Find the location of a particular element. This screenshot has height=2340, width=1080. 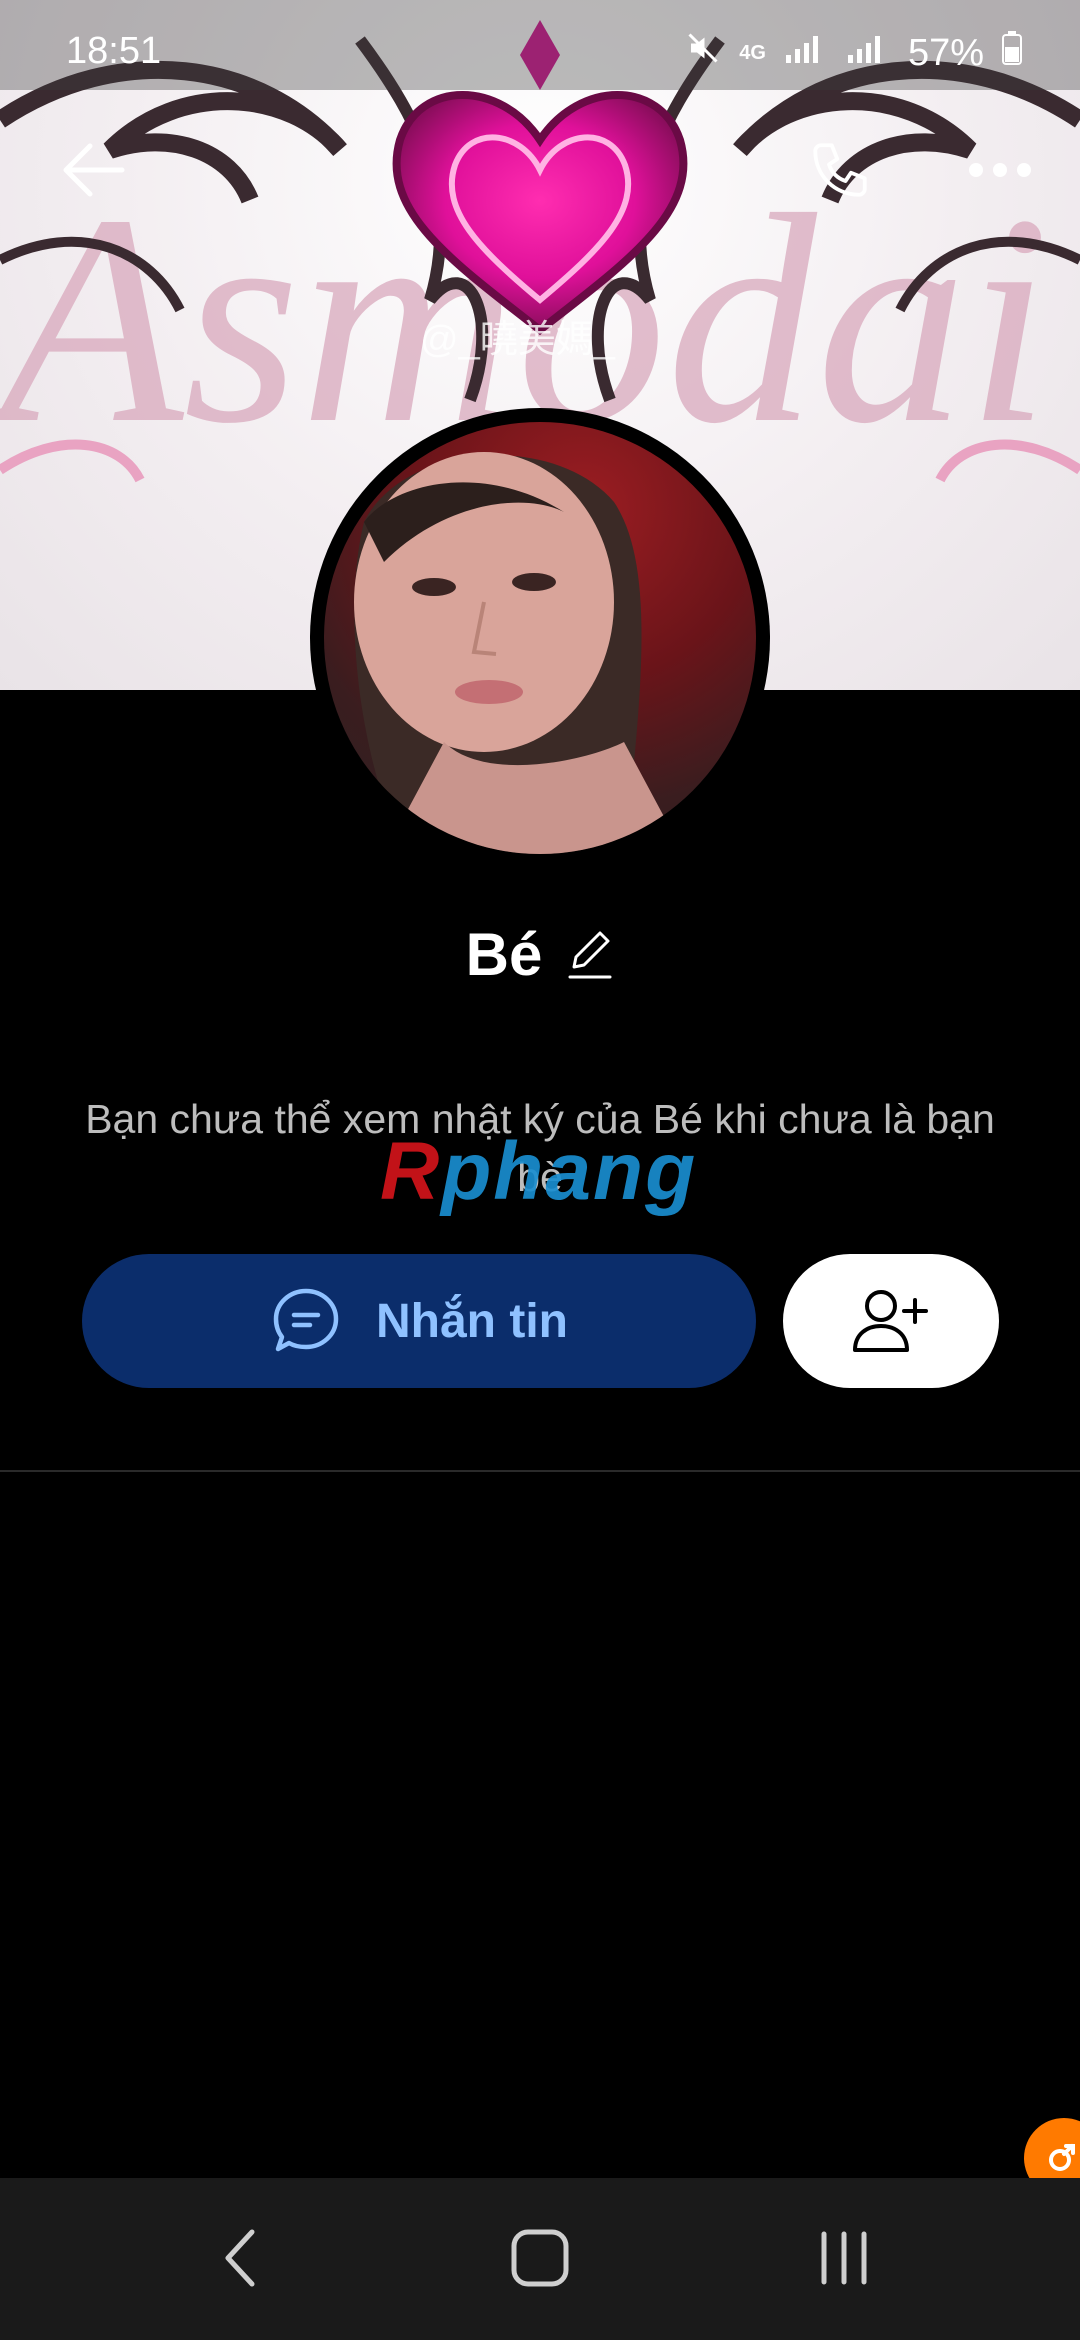

call-button is located at coordinates (840, 170).